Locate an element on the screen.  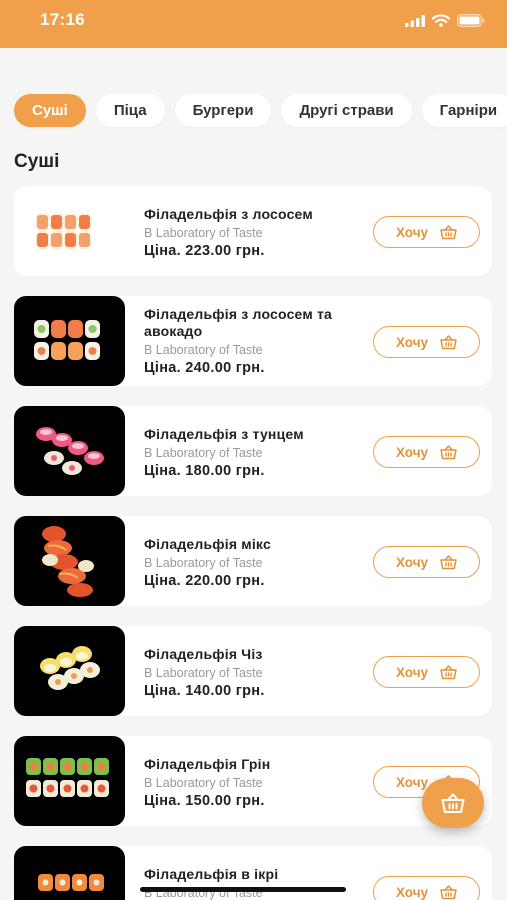
product-price: Ціна. 150.00 грн. is located at coordinates (204, 801).